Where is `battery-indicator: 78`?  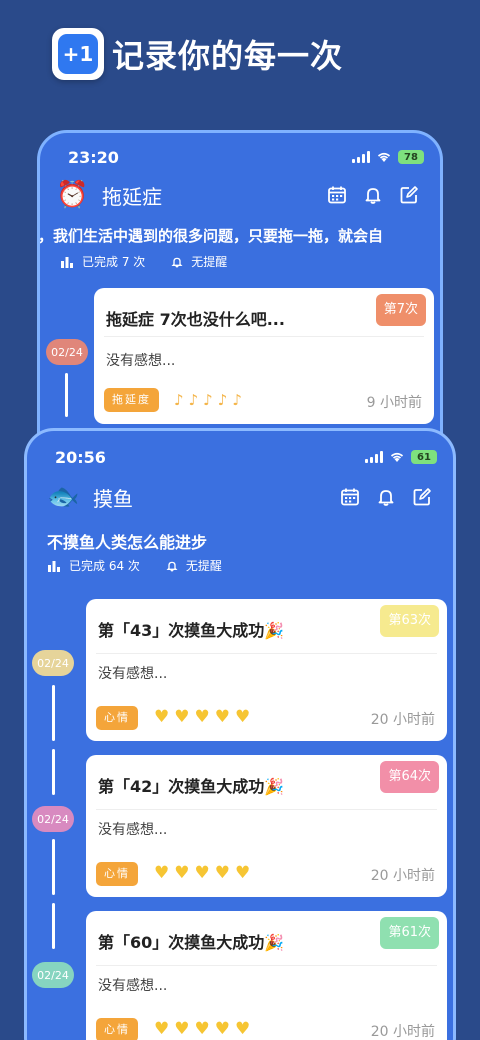
battery-indicator: 78 is located at coordinates (411, 157).